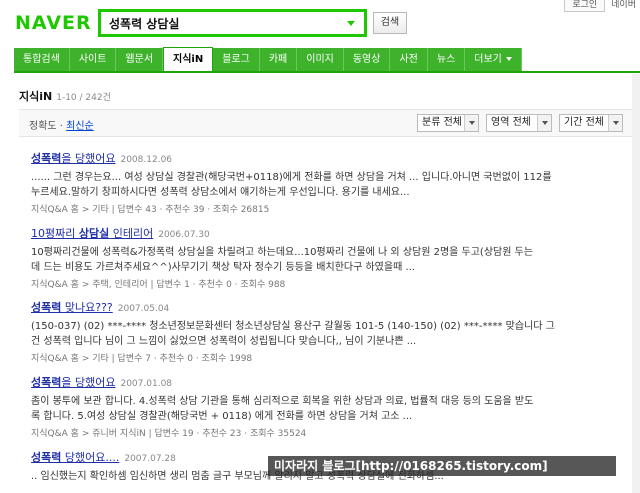  Describe the element at coordinates (146, 160) in the screenshot. I see `result-date: 2008.12.06` at that location.